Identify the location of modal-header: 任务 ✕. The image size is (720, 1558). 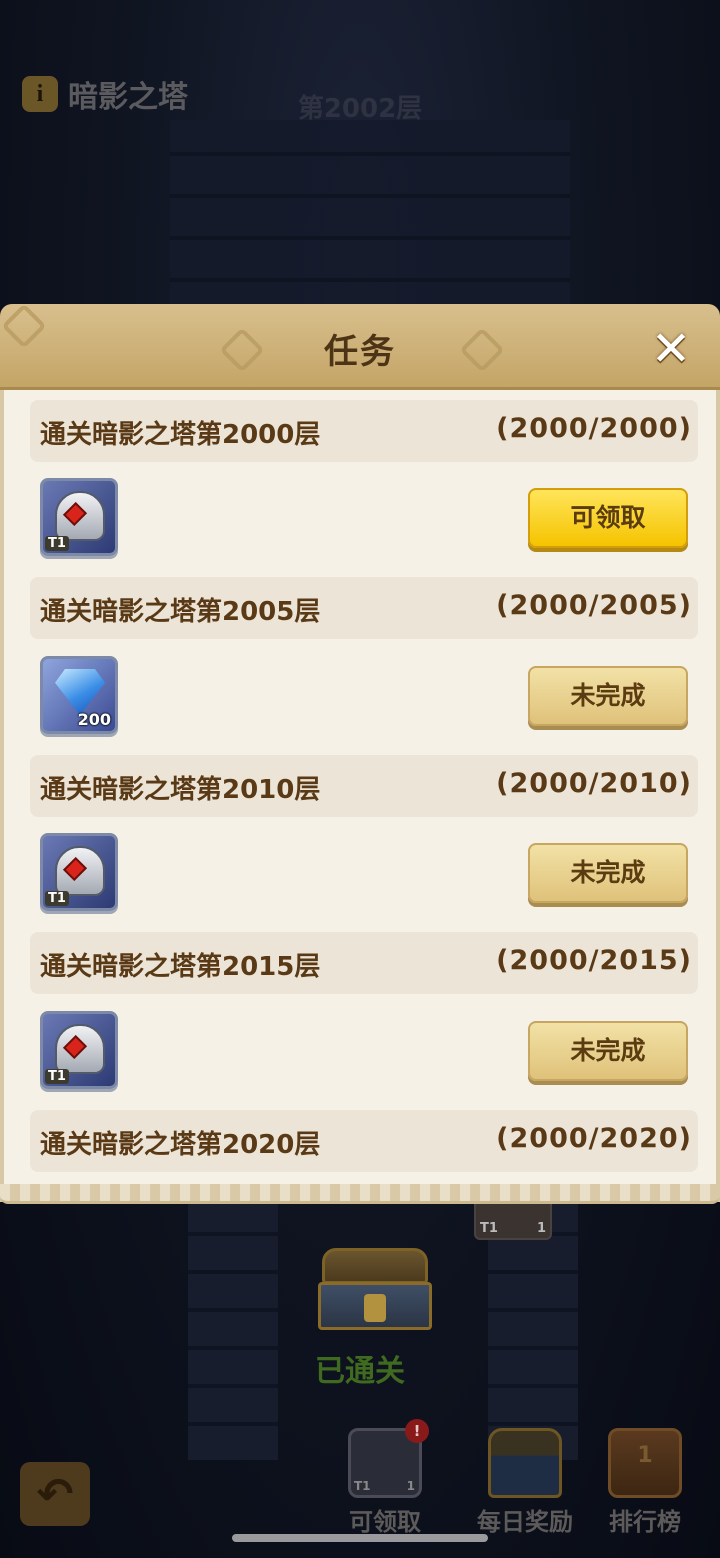
(360, 346).